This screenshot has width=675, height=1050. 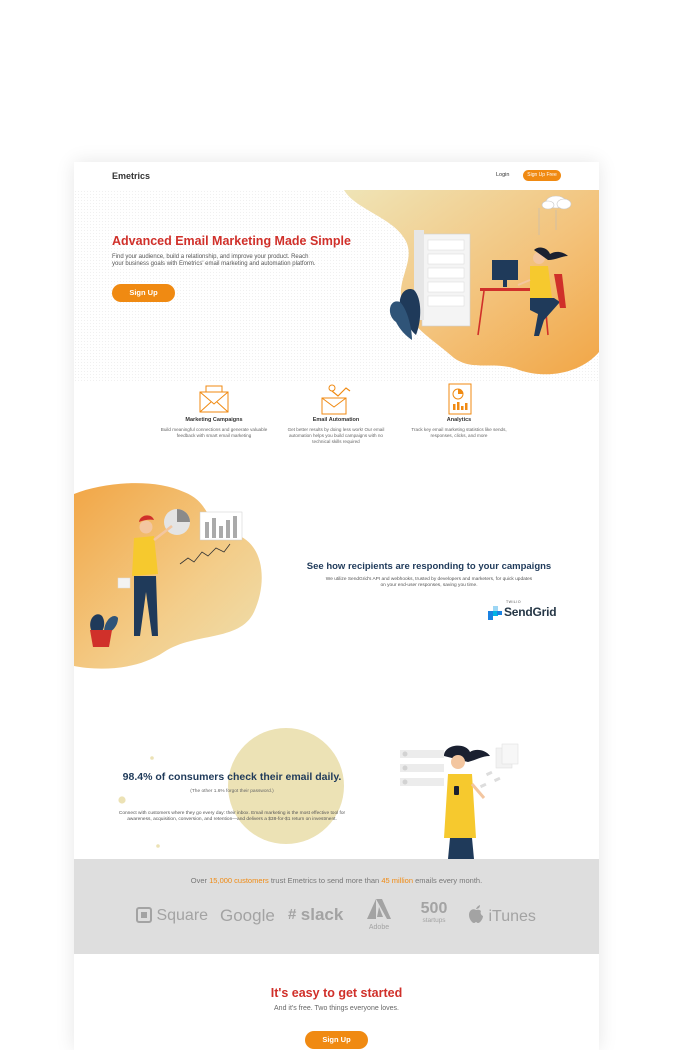 What do you see at coordinates (460, 399) in the screenshot?
I see `report-chart-icon` at bounding box center [460, 399].